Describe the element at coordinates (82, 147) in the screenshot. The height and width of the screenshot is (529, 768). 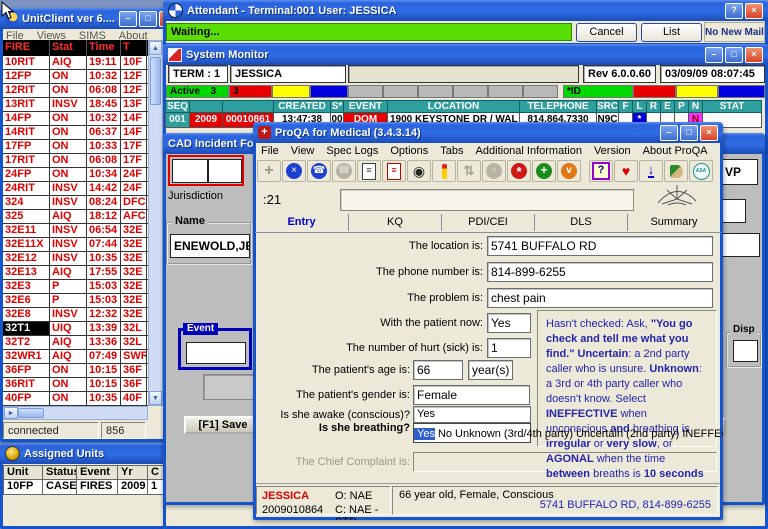
I see `unit-row: 17FPON10:3317F1` at that location.